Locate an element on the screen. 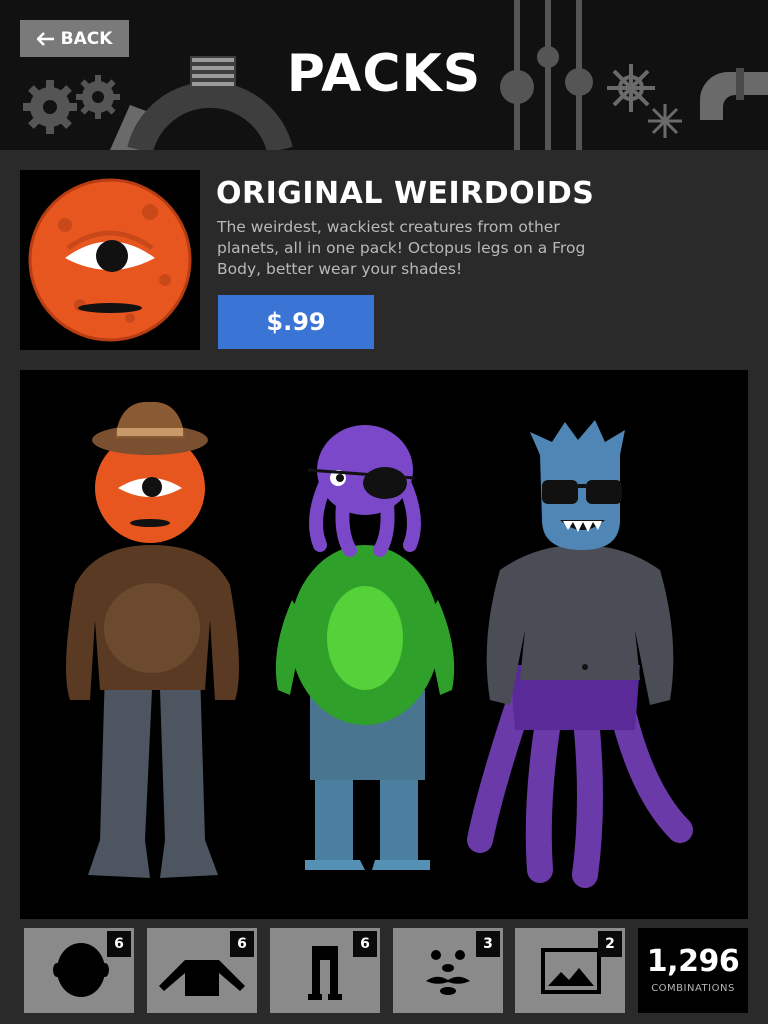  category-bodies-tile: 6 is located at coordinates (202, 970).